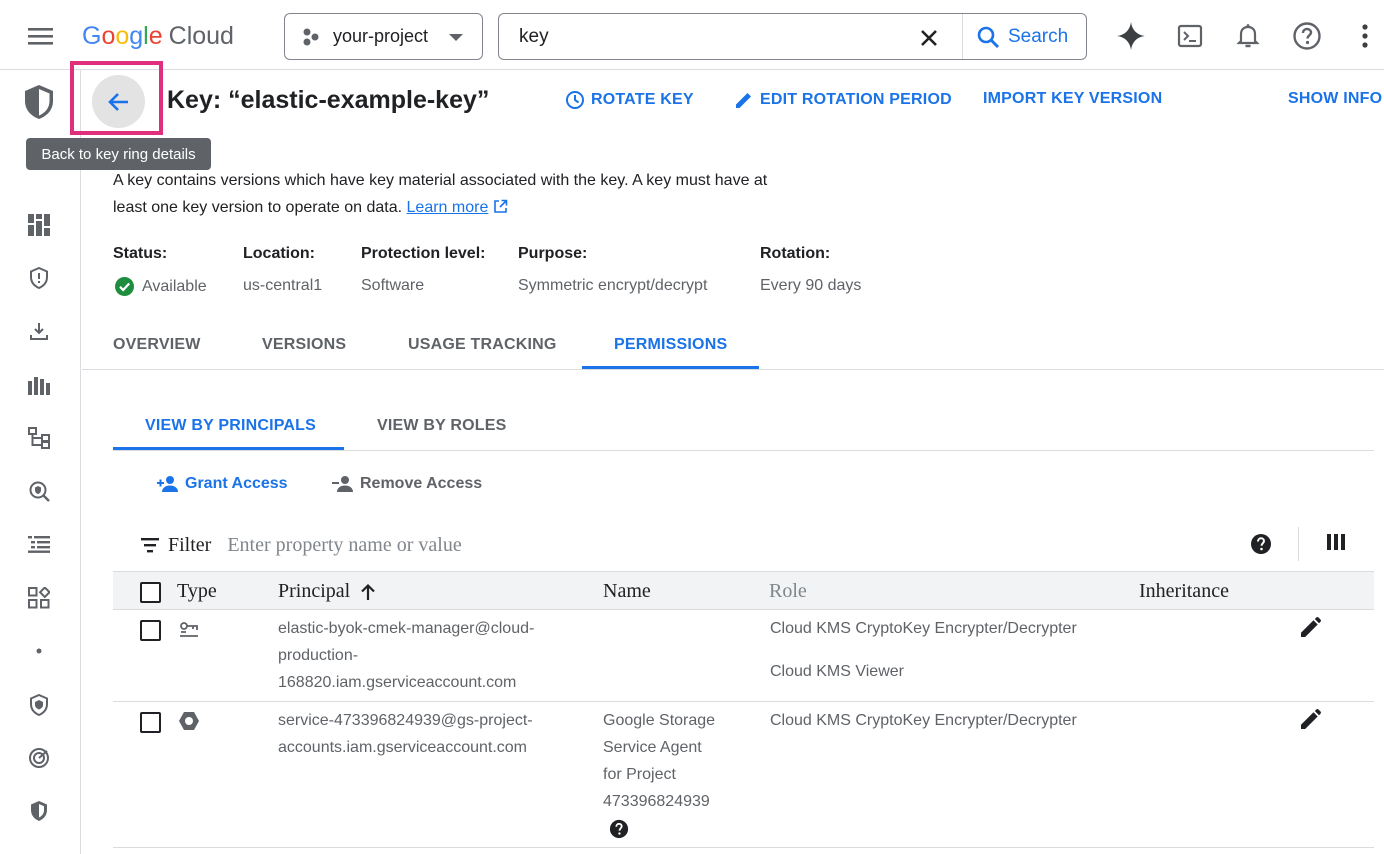 This screenshot has height=854, width=1384. Describe the element at coordinates (157, 345) in the screenshot. I see `tab-overview: OVERVIEW` at that location.